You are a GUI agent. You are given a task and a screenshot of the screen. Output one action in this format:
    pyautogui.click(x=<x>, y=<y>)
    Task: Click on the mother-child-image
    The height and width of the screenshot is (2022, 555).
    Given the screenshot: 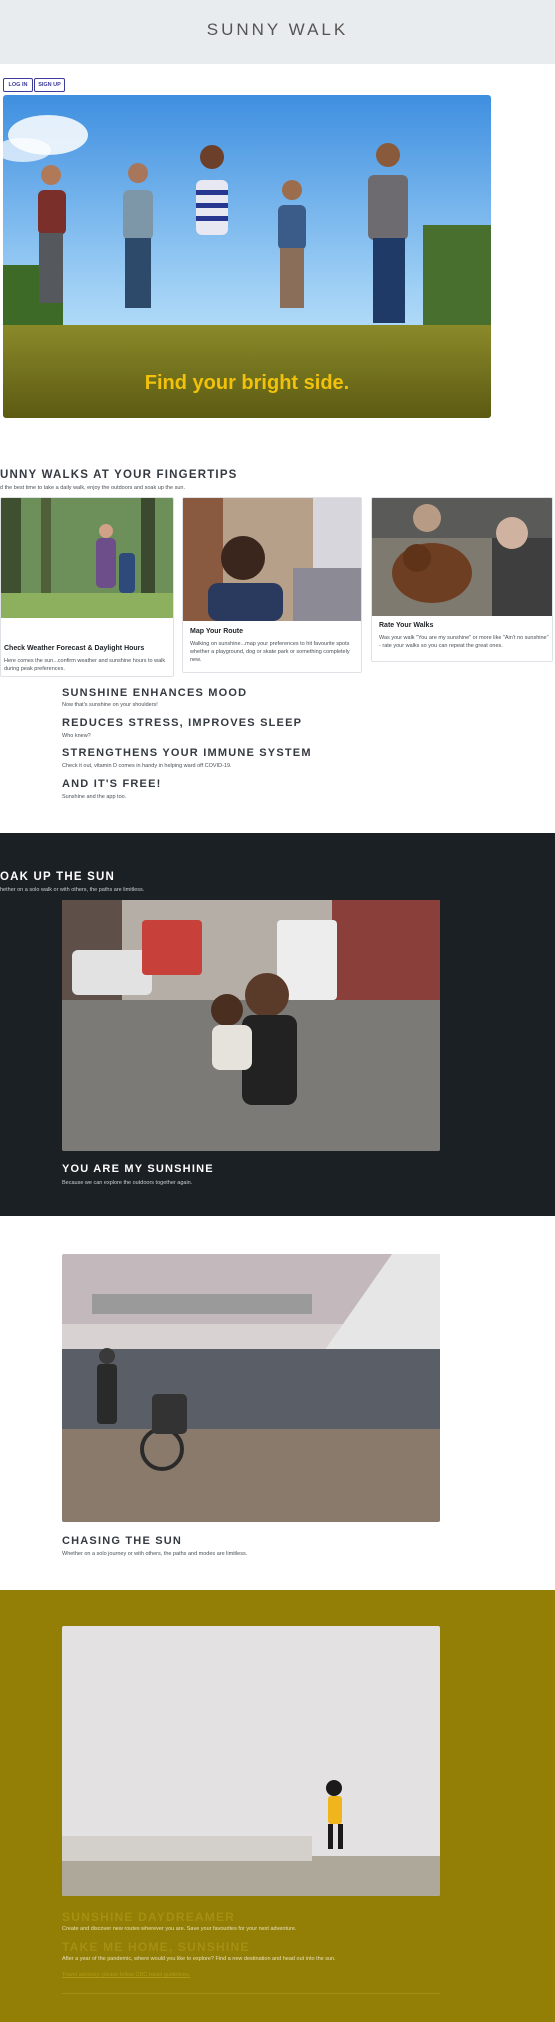 What is the action you would take?
    pyautogui.click(x=251, y=1025)
    